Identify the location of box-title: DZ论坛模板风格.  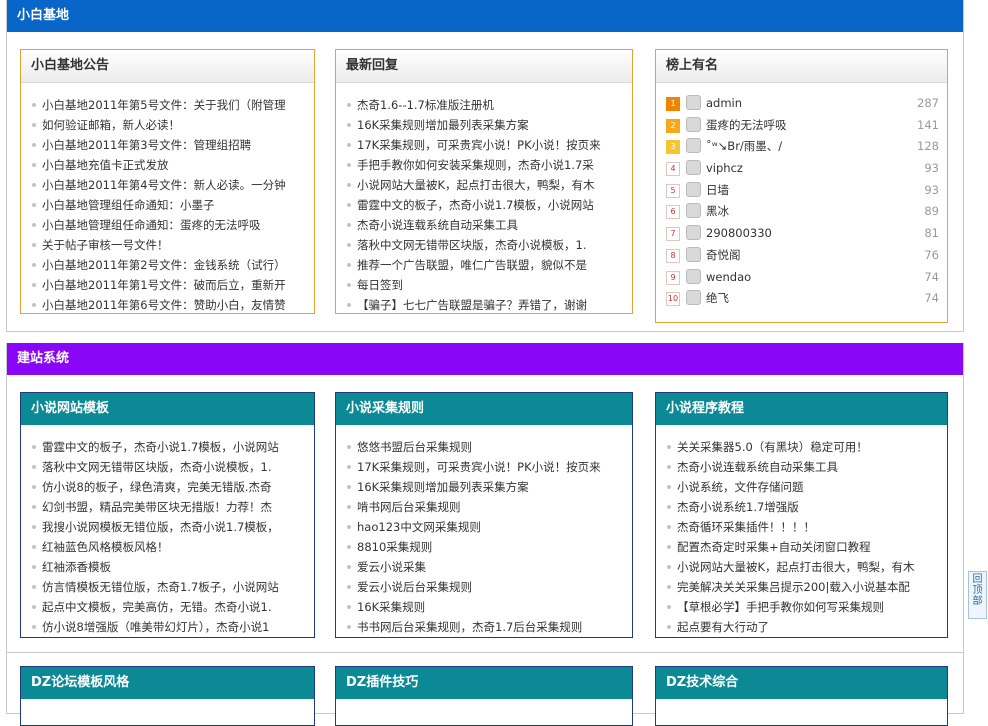
(167, 683).